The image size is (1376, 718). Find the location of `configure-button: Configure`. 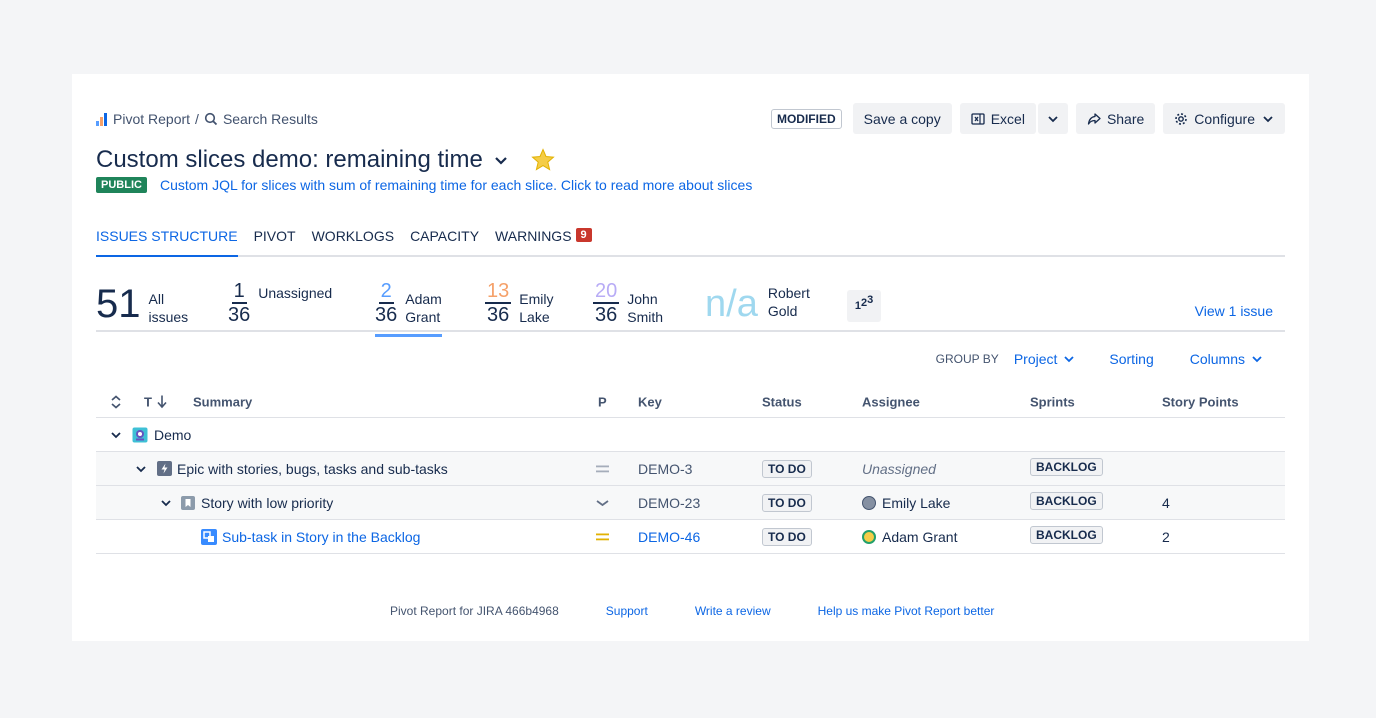

configure-button: Configure is located at coordinates (1224, 118).